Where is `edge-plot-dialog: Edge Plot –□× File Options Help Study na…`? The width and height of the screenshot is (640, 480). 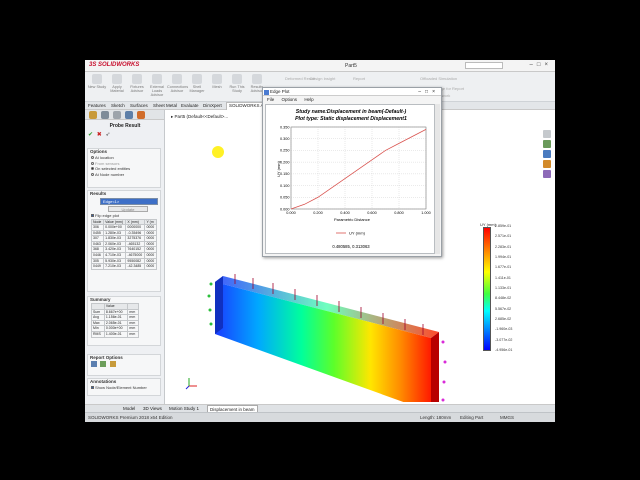 edge-plot-dialog: Edge Plot –□× File Options Help Study na… is located at coordinates (352, 172).